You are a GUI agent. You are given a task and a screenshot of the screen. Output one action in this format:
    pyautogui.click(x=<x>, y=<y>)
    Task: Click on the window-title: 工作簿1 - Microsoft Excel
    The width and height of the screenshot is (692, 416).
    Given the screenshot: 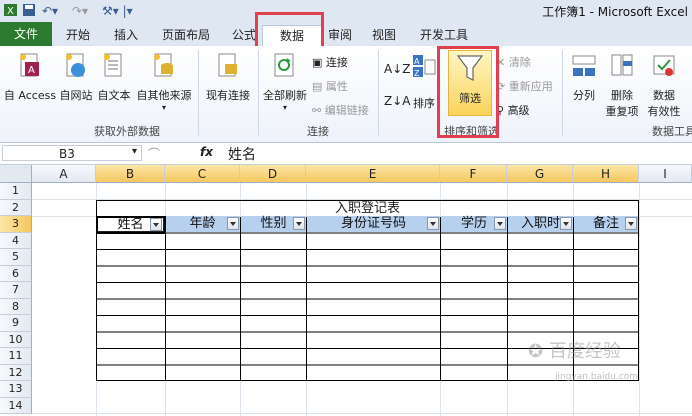 What is the action you would take?
    pyautogui.click(x=615, y=12)
    